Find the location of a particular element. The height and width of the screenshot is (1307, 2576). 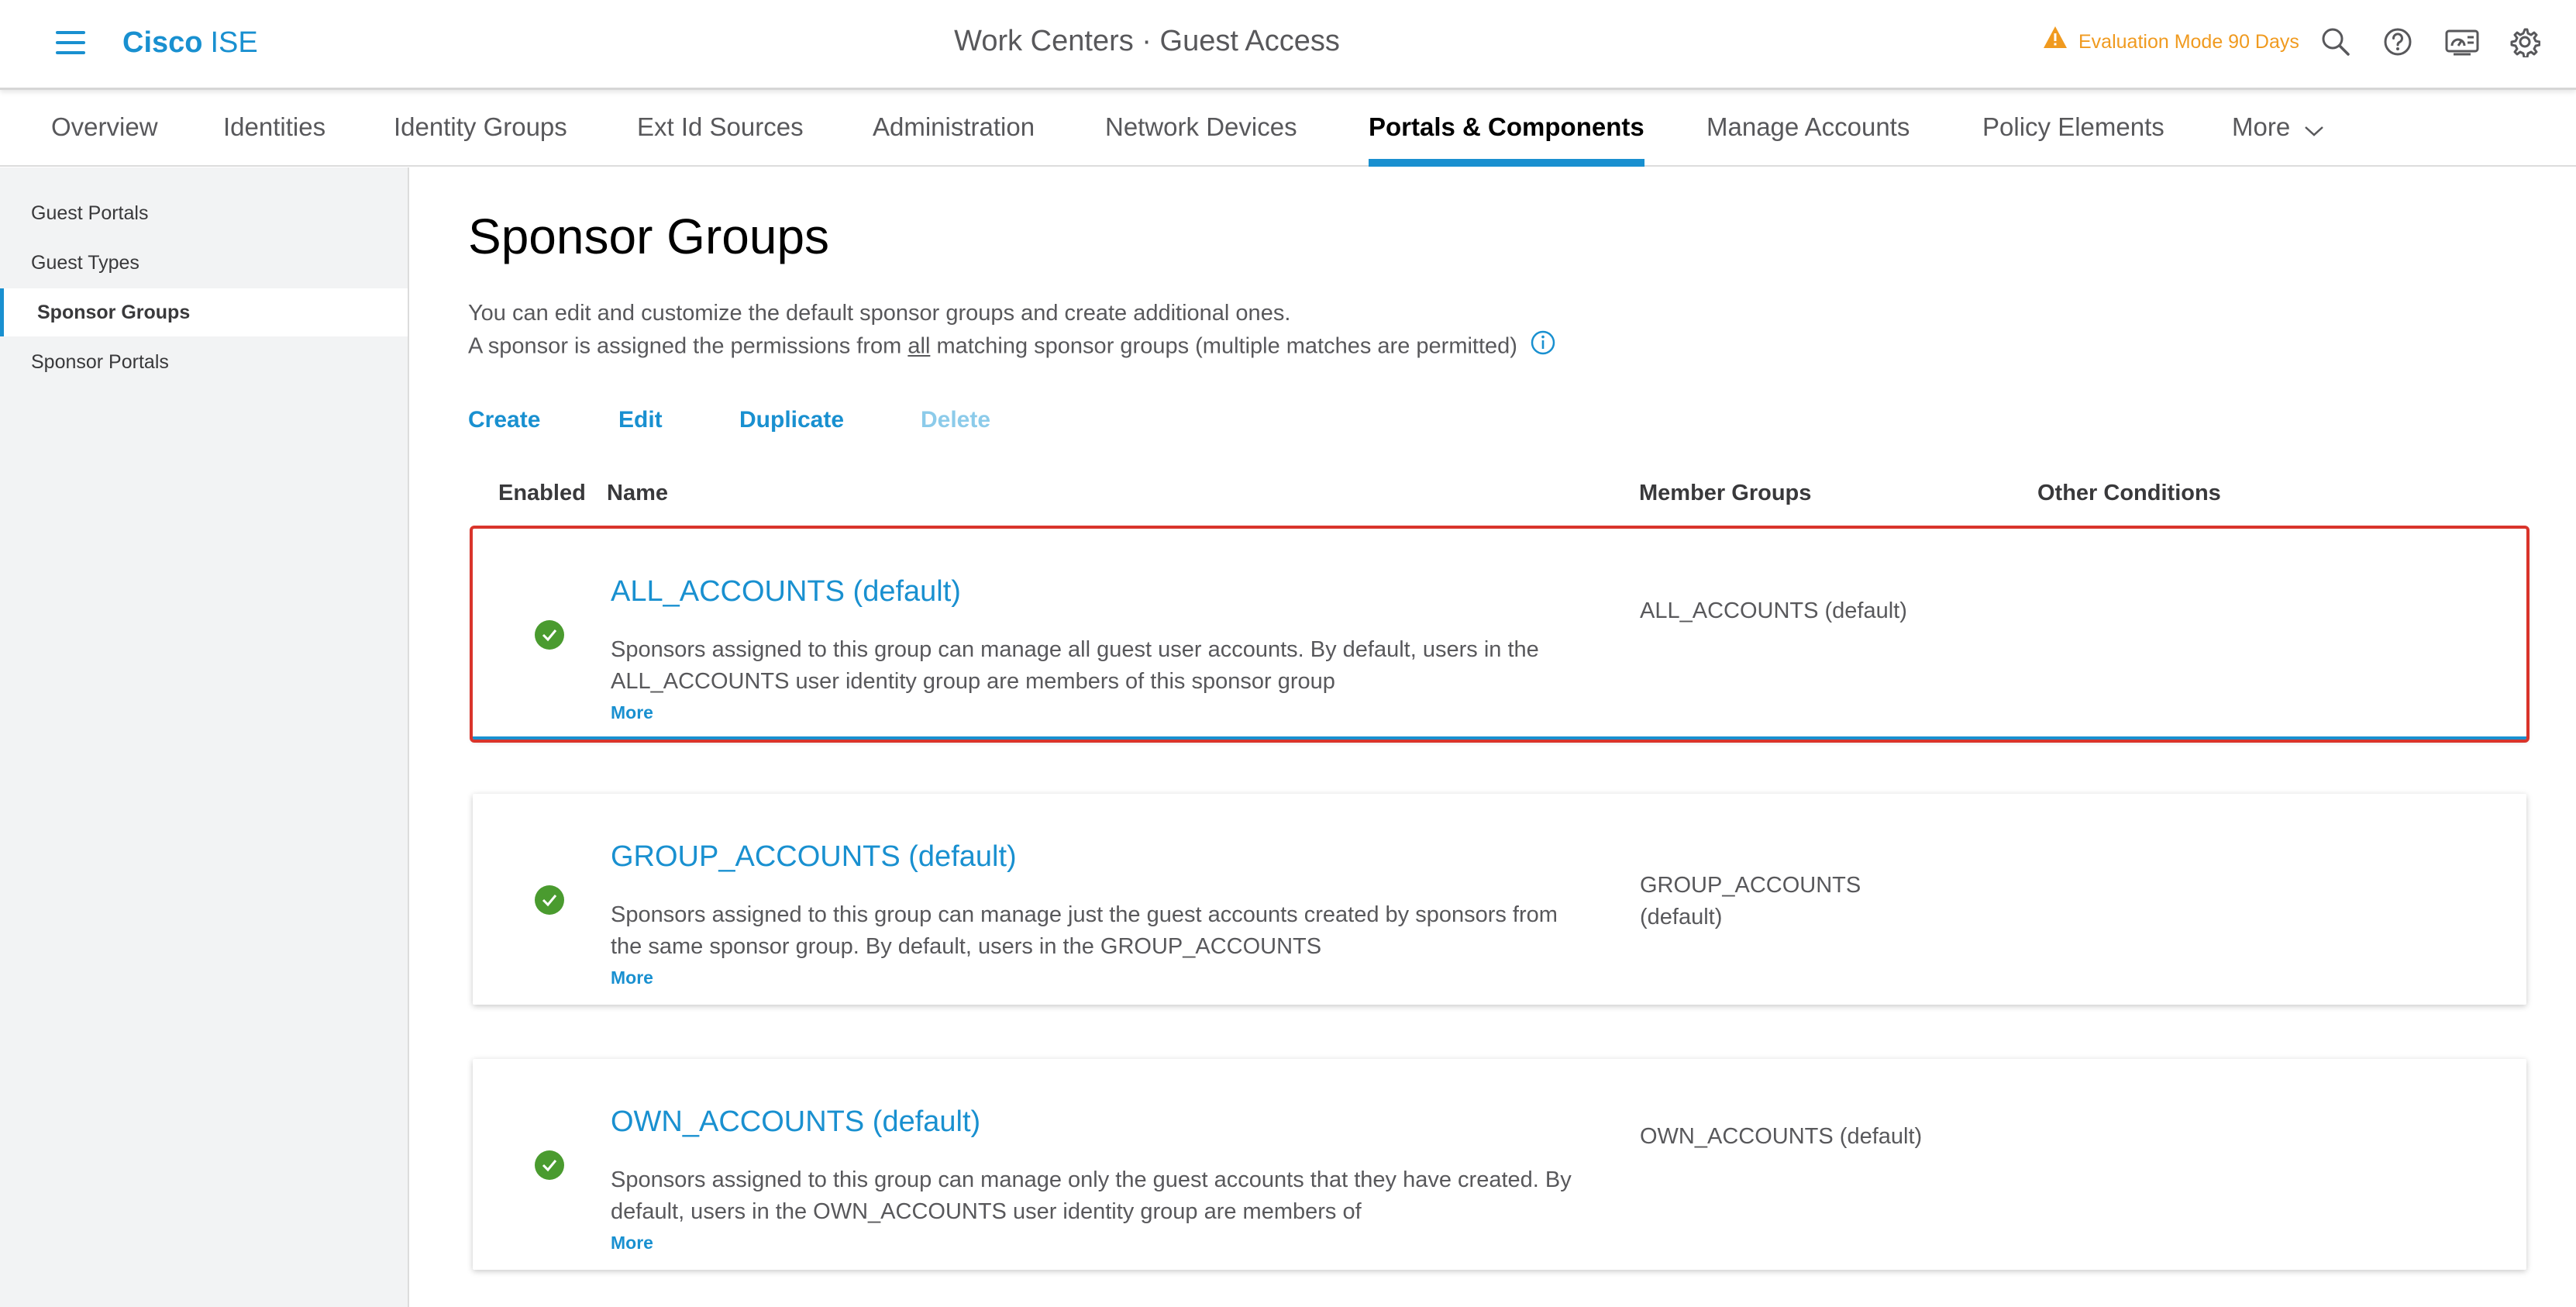

gear-icon is located at coordinates (2525, 42).